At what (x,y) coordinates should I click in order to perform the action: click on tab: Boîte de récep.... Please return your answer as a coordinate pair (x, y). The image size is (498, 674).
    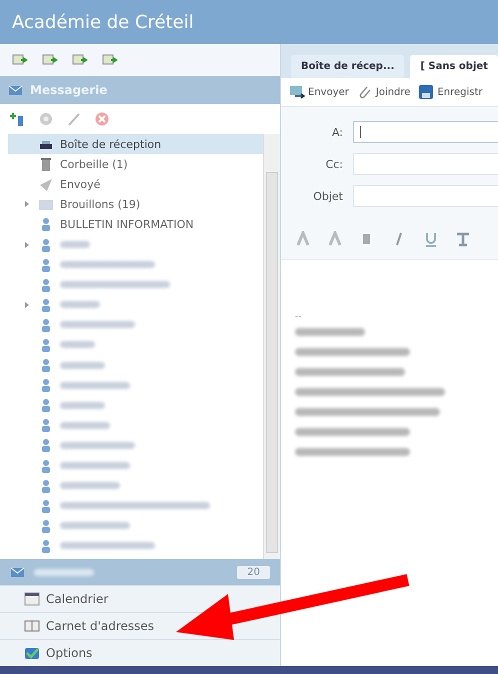
    Looking at the image, I should click on (347, 66).